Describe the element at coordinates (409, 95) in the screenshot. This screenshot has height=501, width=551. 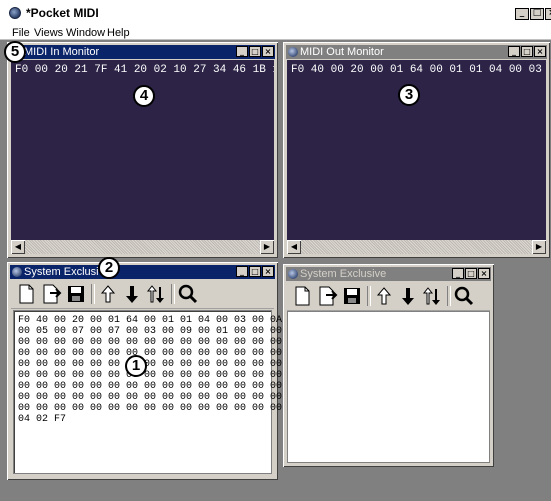
I see `callout-3: 3` at that location.